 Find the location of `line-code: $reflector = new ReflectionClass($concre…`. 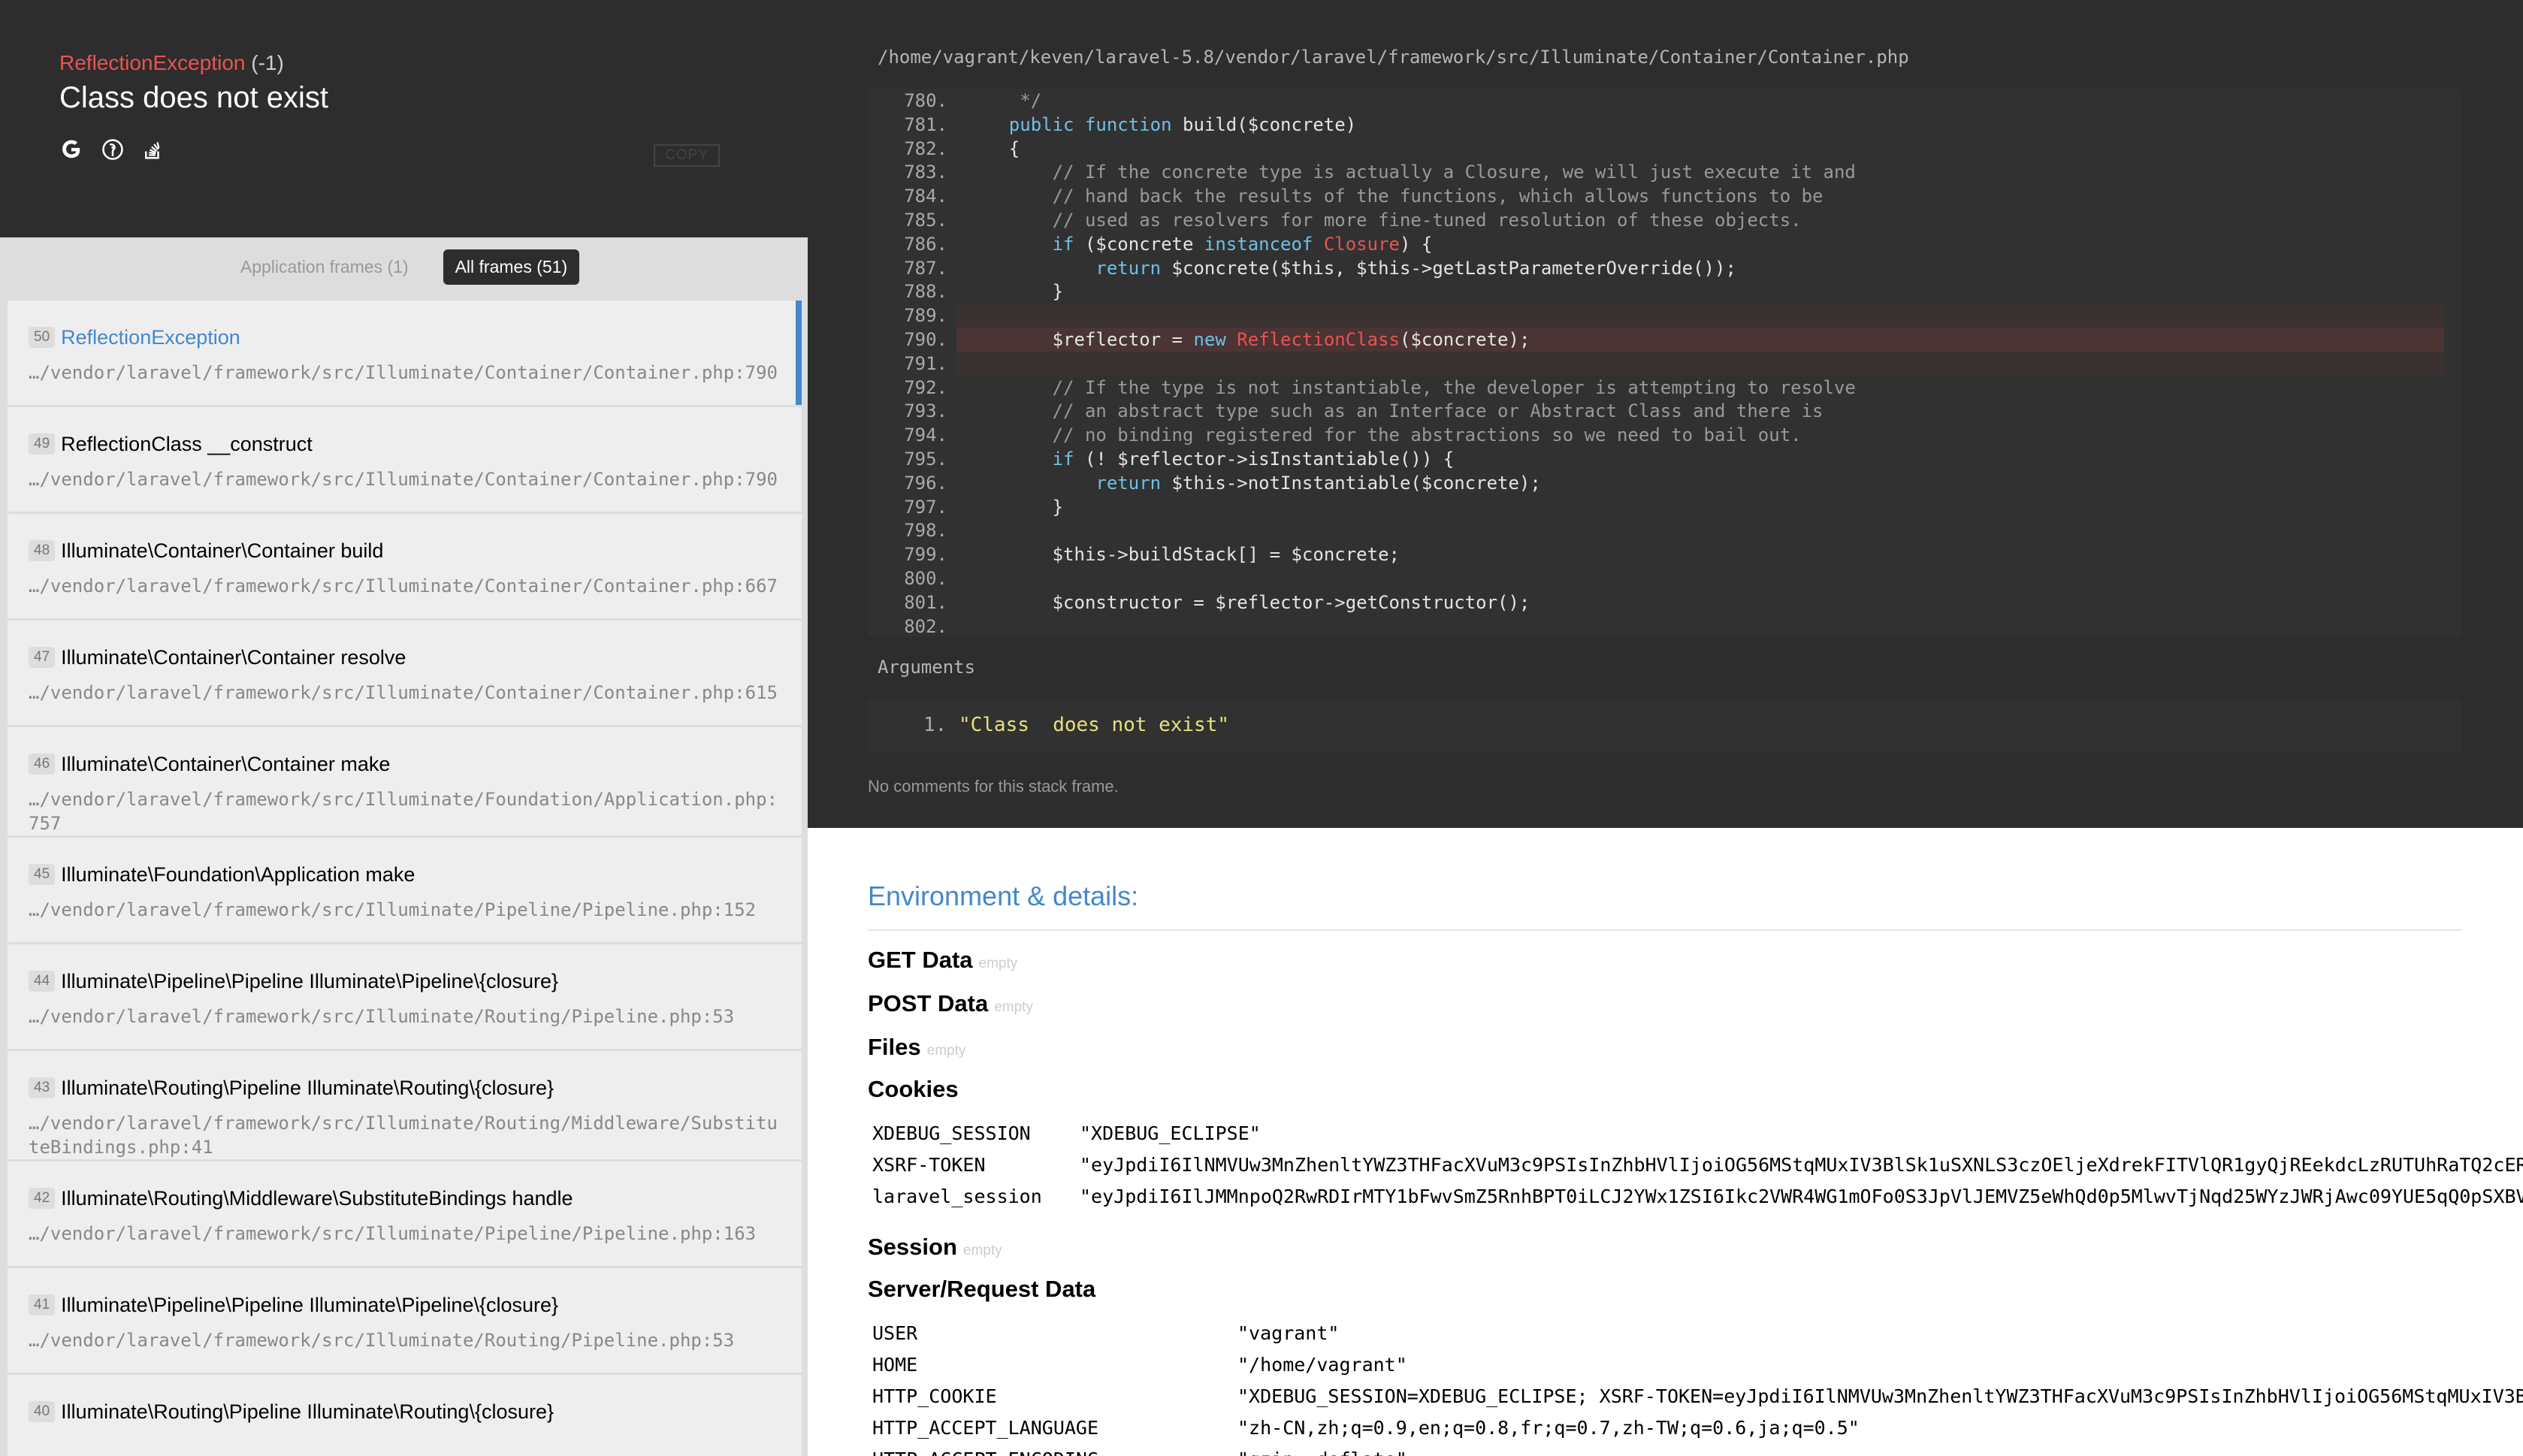

line-code: $reflector = new ReflectionClass($concre… is located at coordinates (1247, 339).